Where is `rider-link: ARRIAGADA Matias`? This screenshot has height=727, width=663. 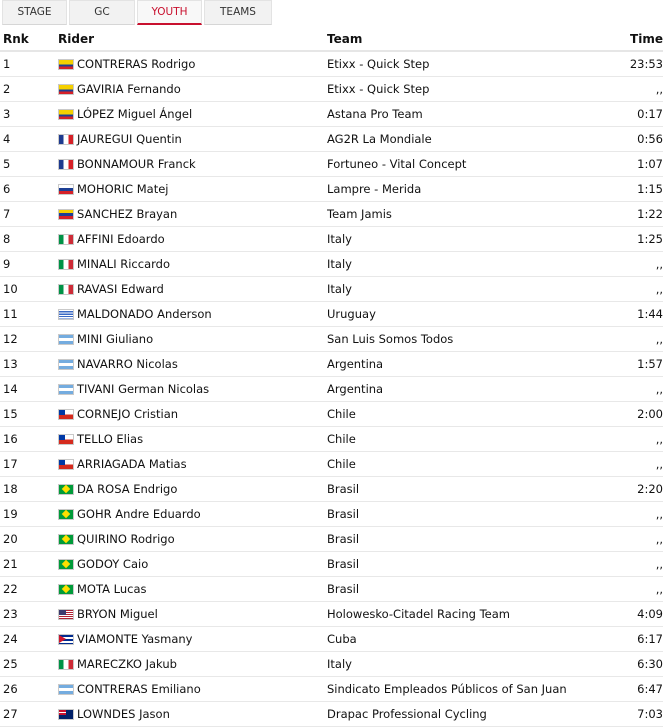
rider-link: ARRIAGADA Matias is located at coordinates (132, 464).